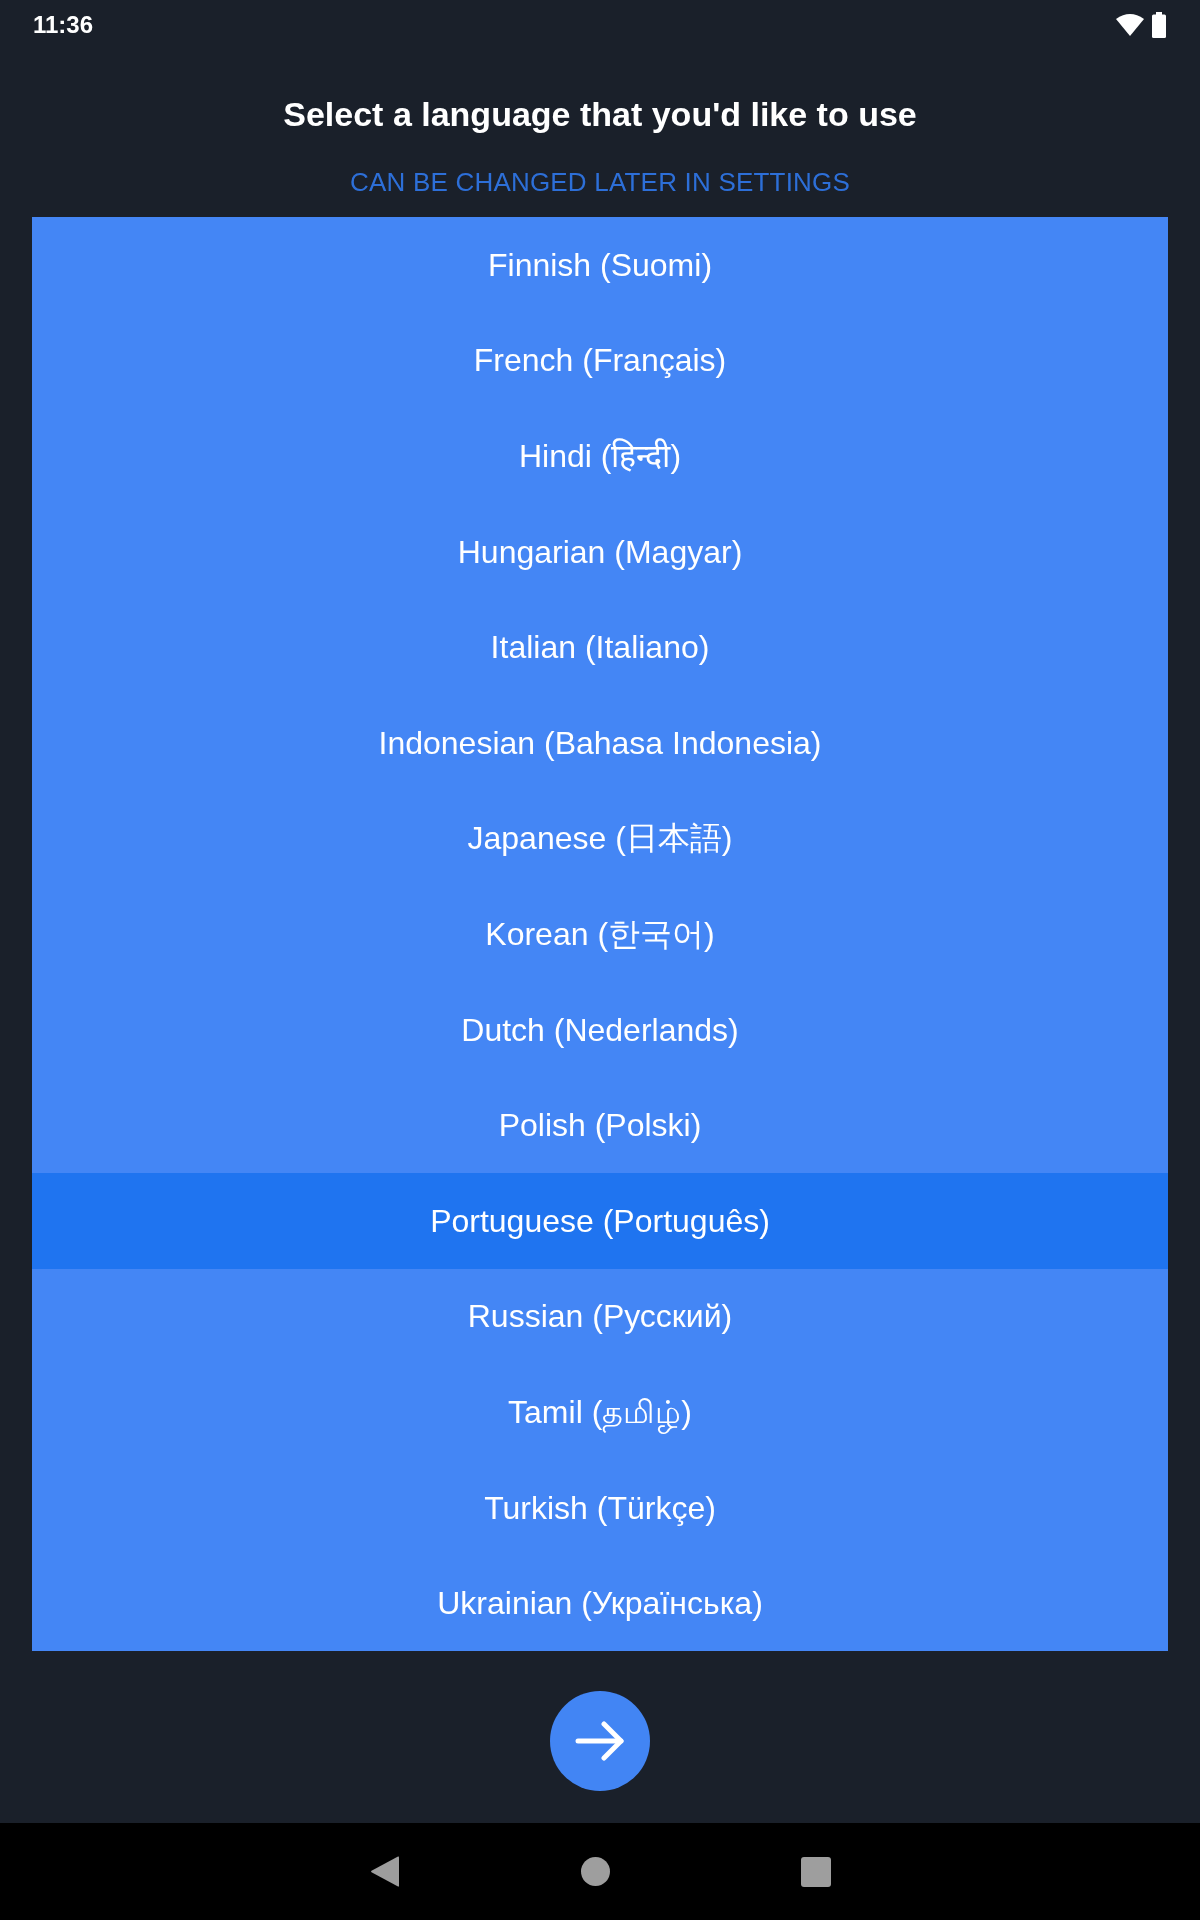 The width and height of the screenshot is (1200, 1920). Describe the element at coordinates (600, 265) in the screenshot. I see `language-option: Finnish (Suomi)` at that location.